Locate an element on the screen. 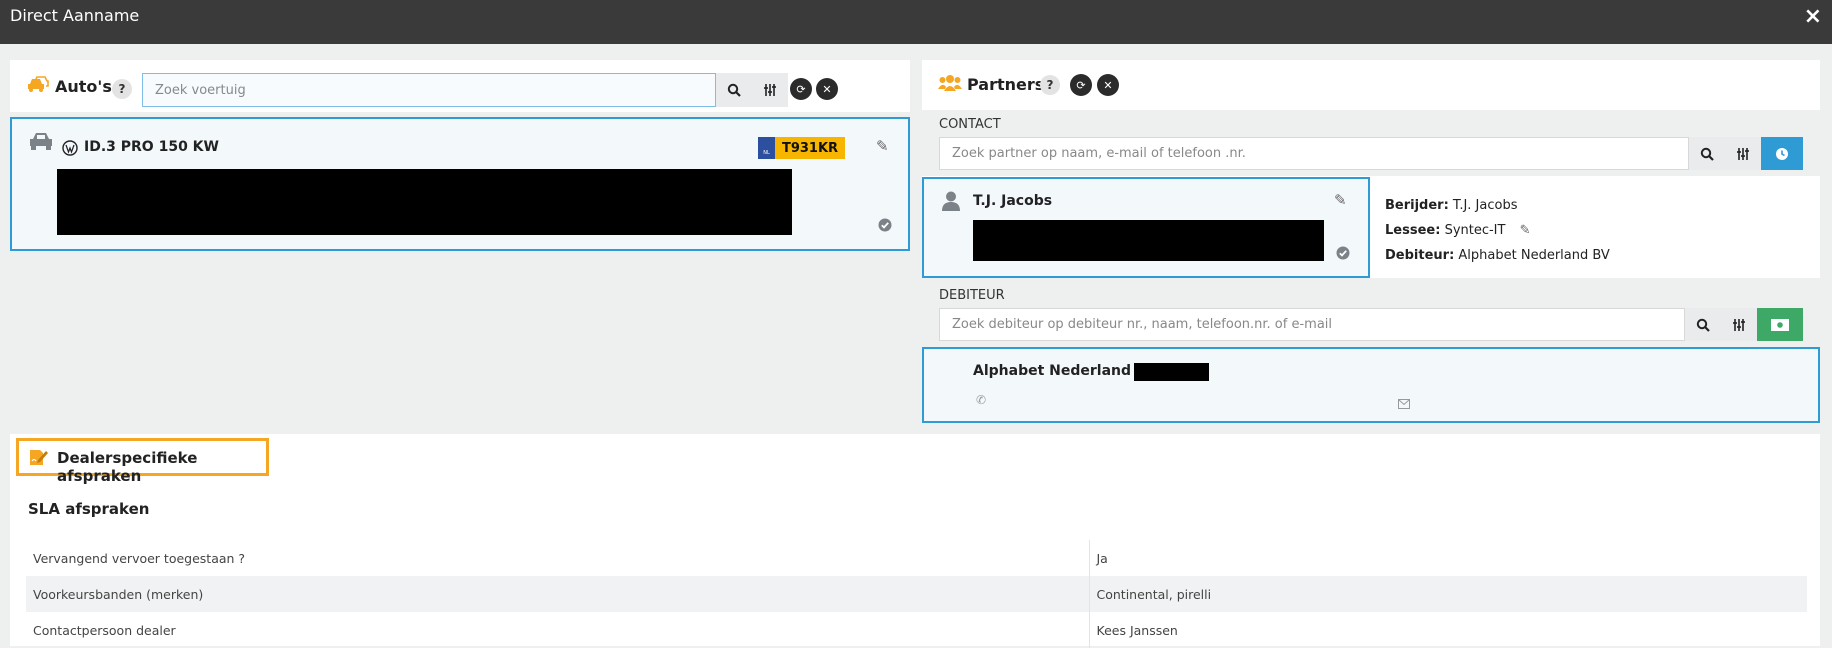 The height and width of the screenshot is (648, 1832). vehicle-search-button is located at coordinates (734, 90).